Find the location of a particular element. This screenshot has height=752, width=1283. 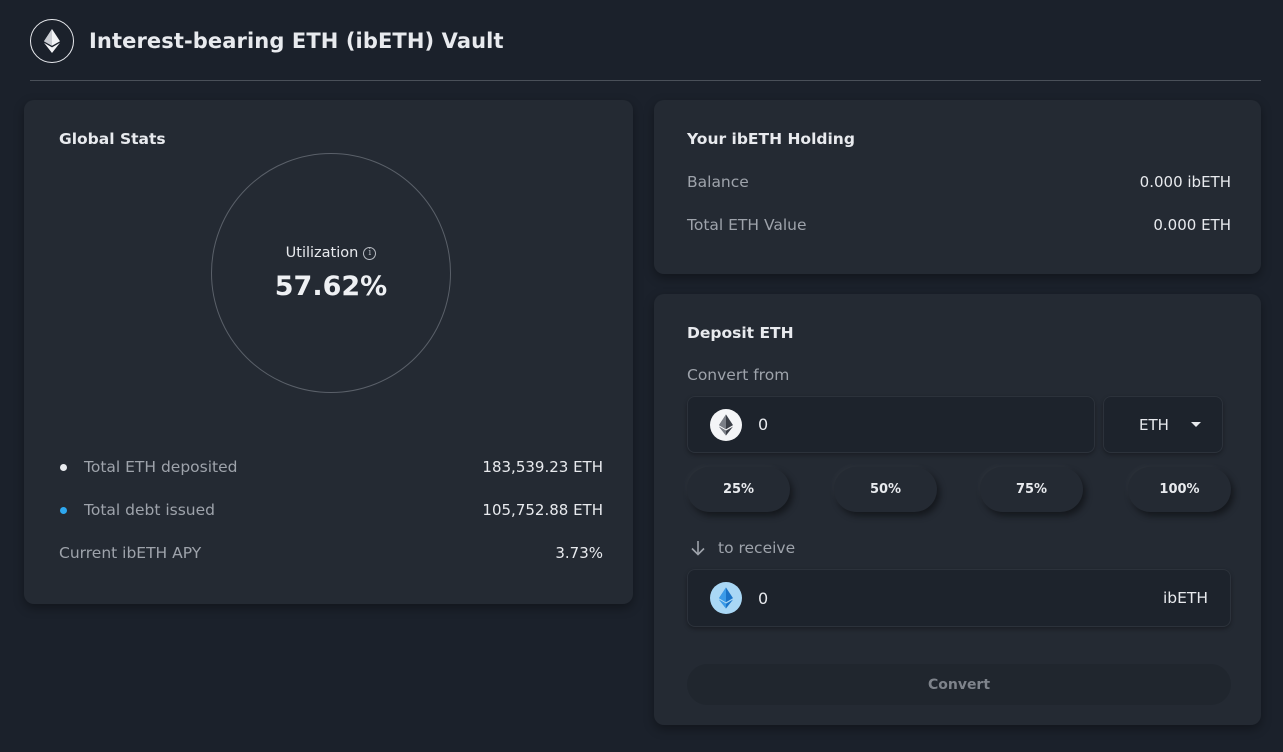

blue-dot-icon is located at coordinates (63, 510).